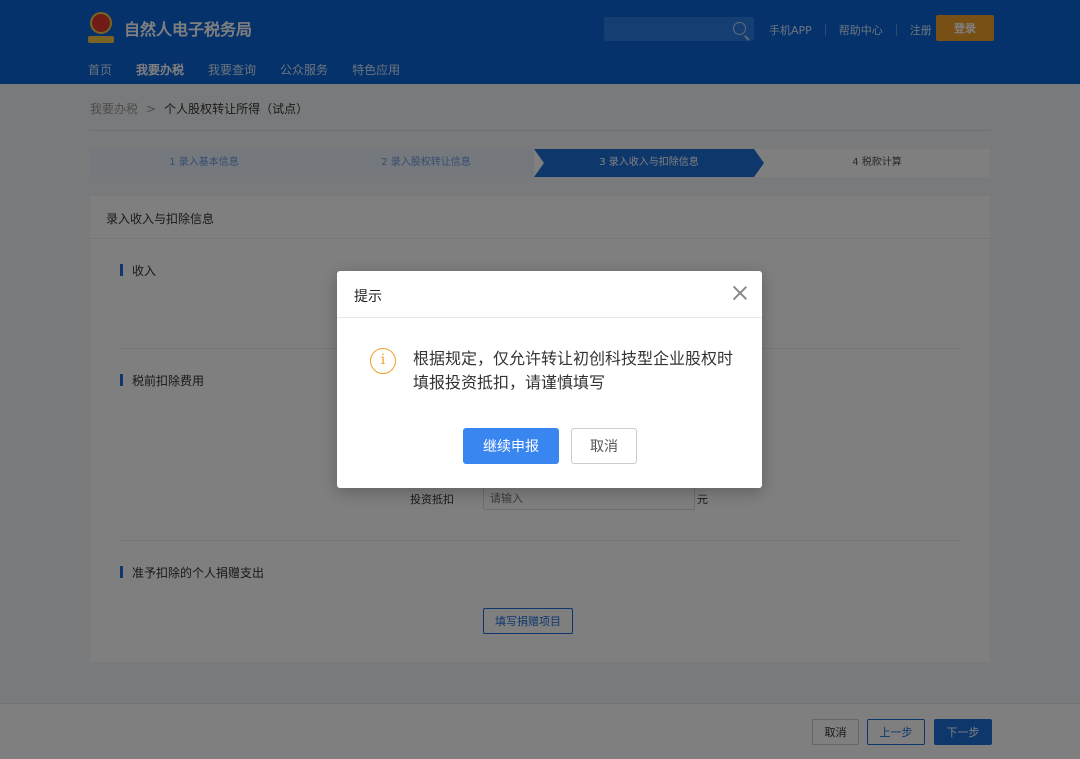 The image size is (1080, 759). What do you see at coordinates (604, 446) in the screenshot?
I see `dialog-cancel-button: 取消` at bounding box center [604, 446].